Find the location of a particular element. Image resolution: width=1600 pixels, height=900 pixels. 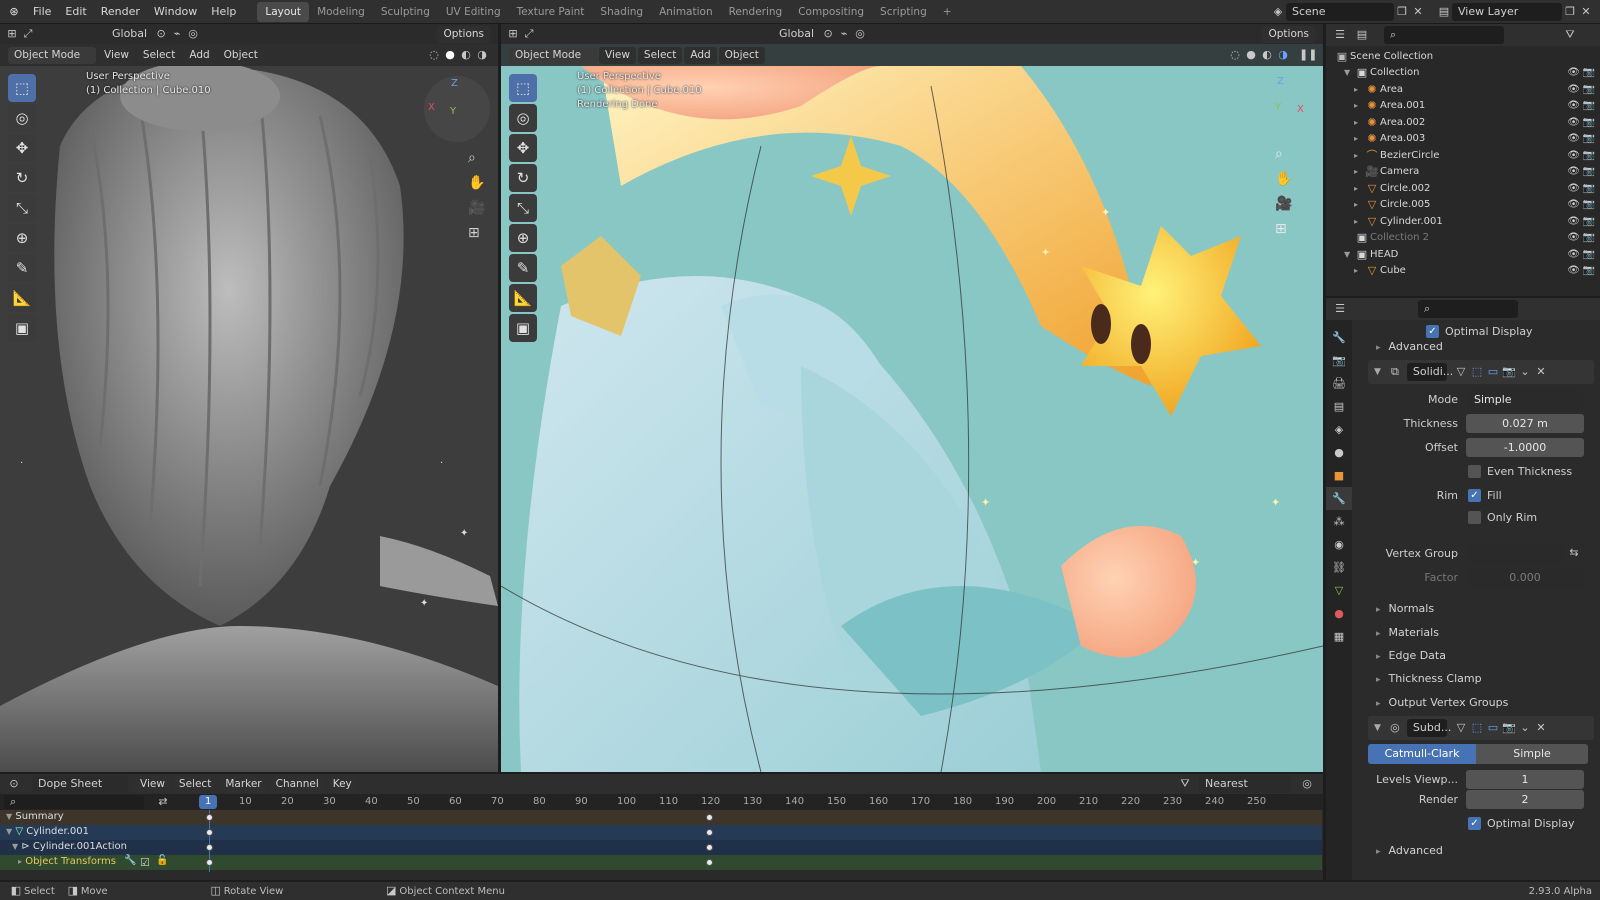

tab-sculpting: Sculpting is located at coordinates (405, 12).